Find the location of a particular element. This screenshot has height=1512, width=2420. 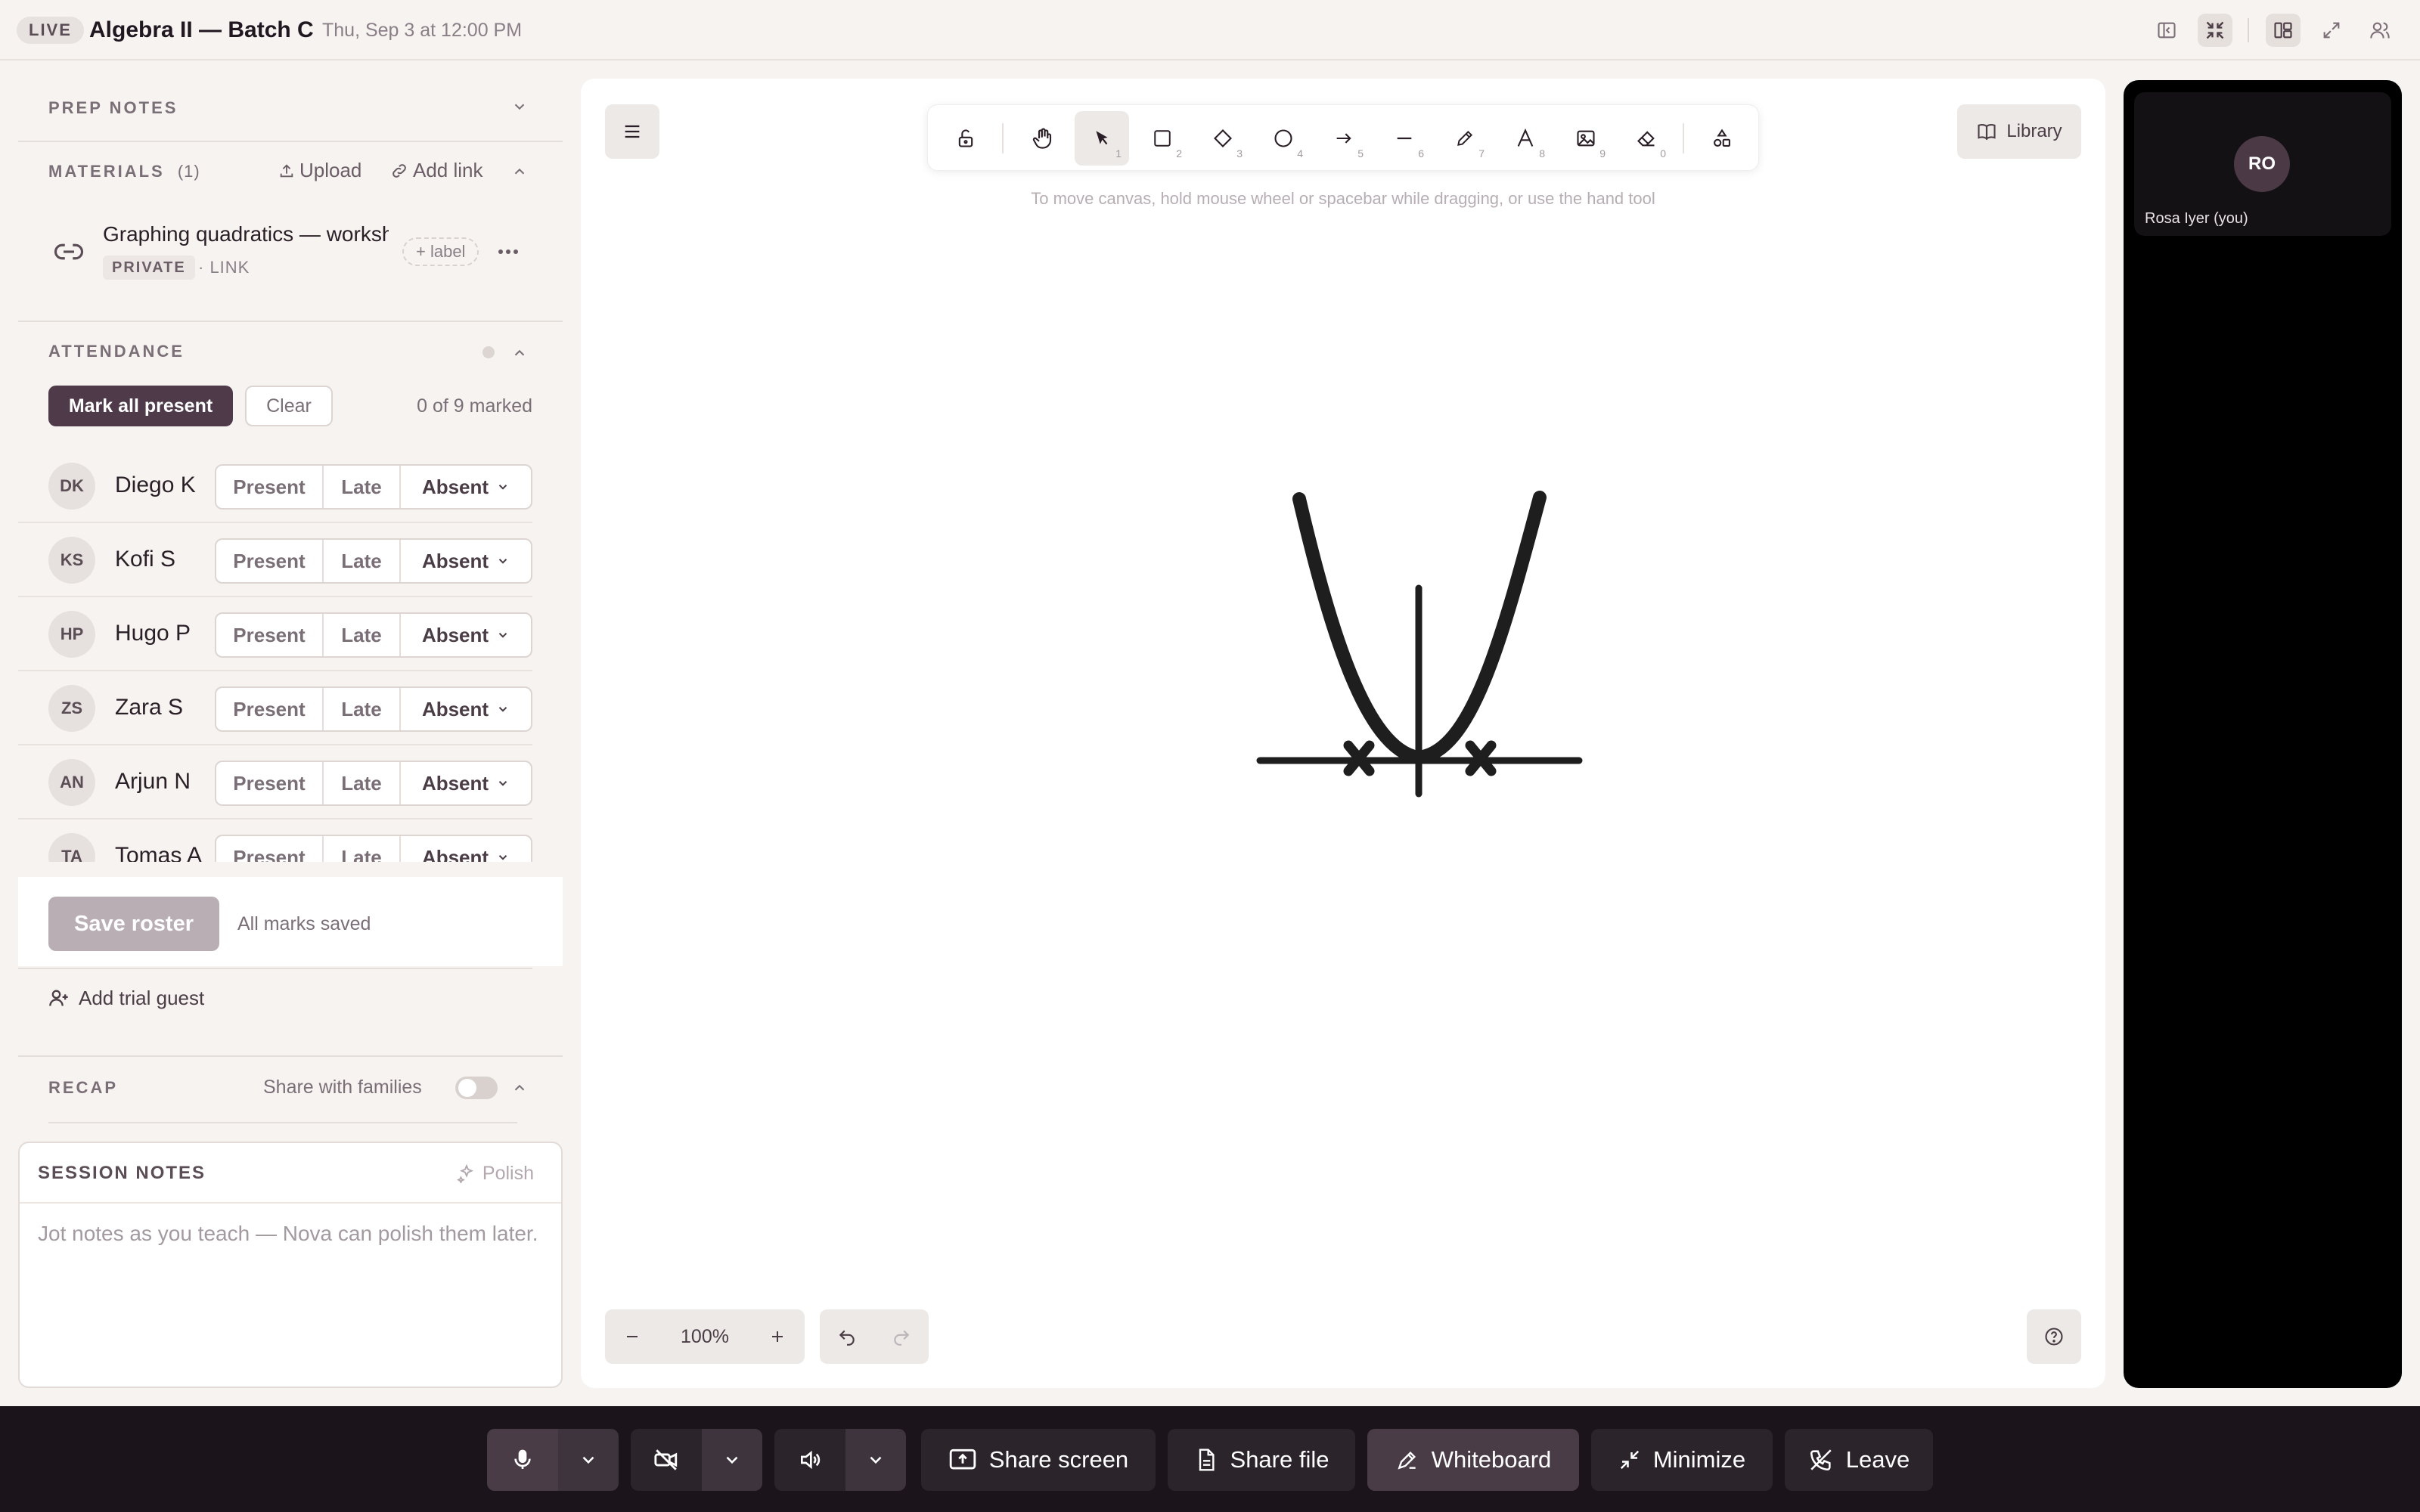

materials-chevron-up-icon is located at coordinates (519, 171).